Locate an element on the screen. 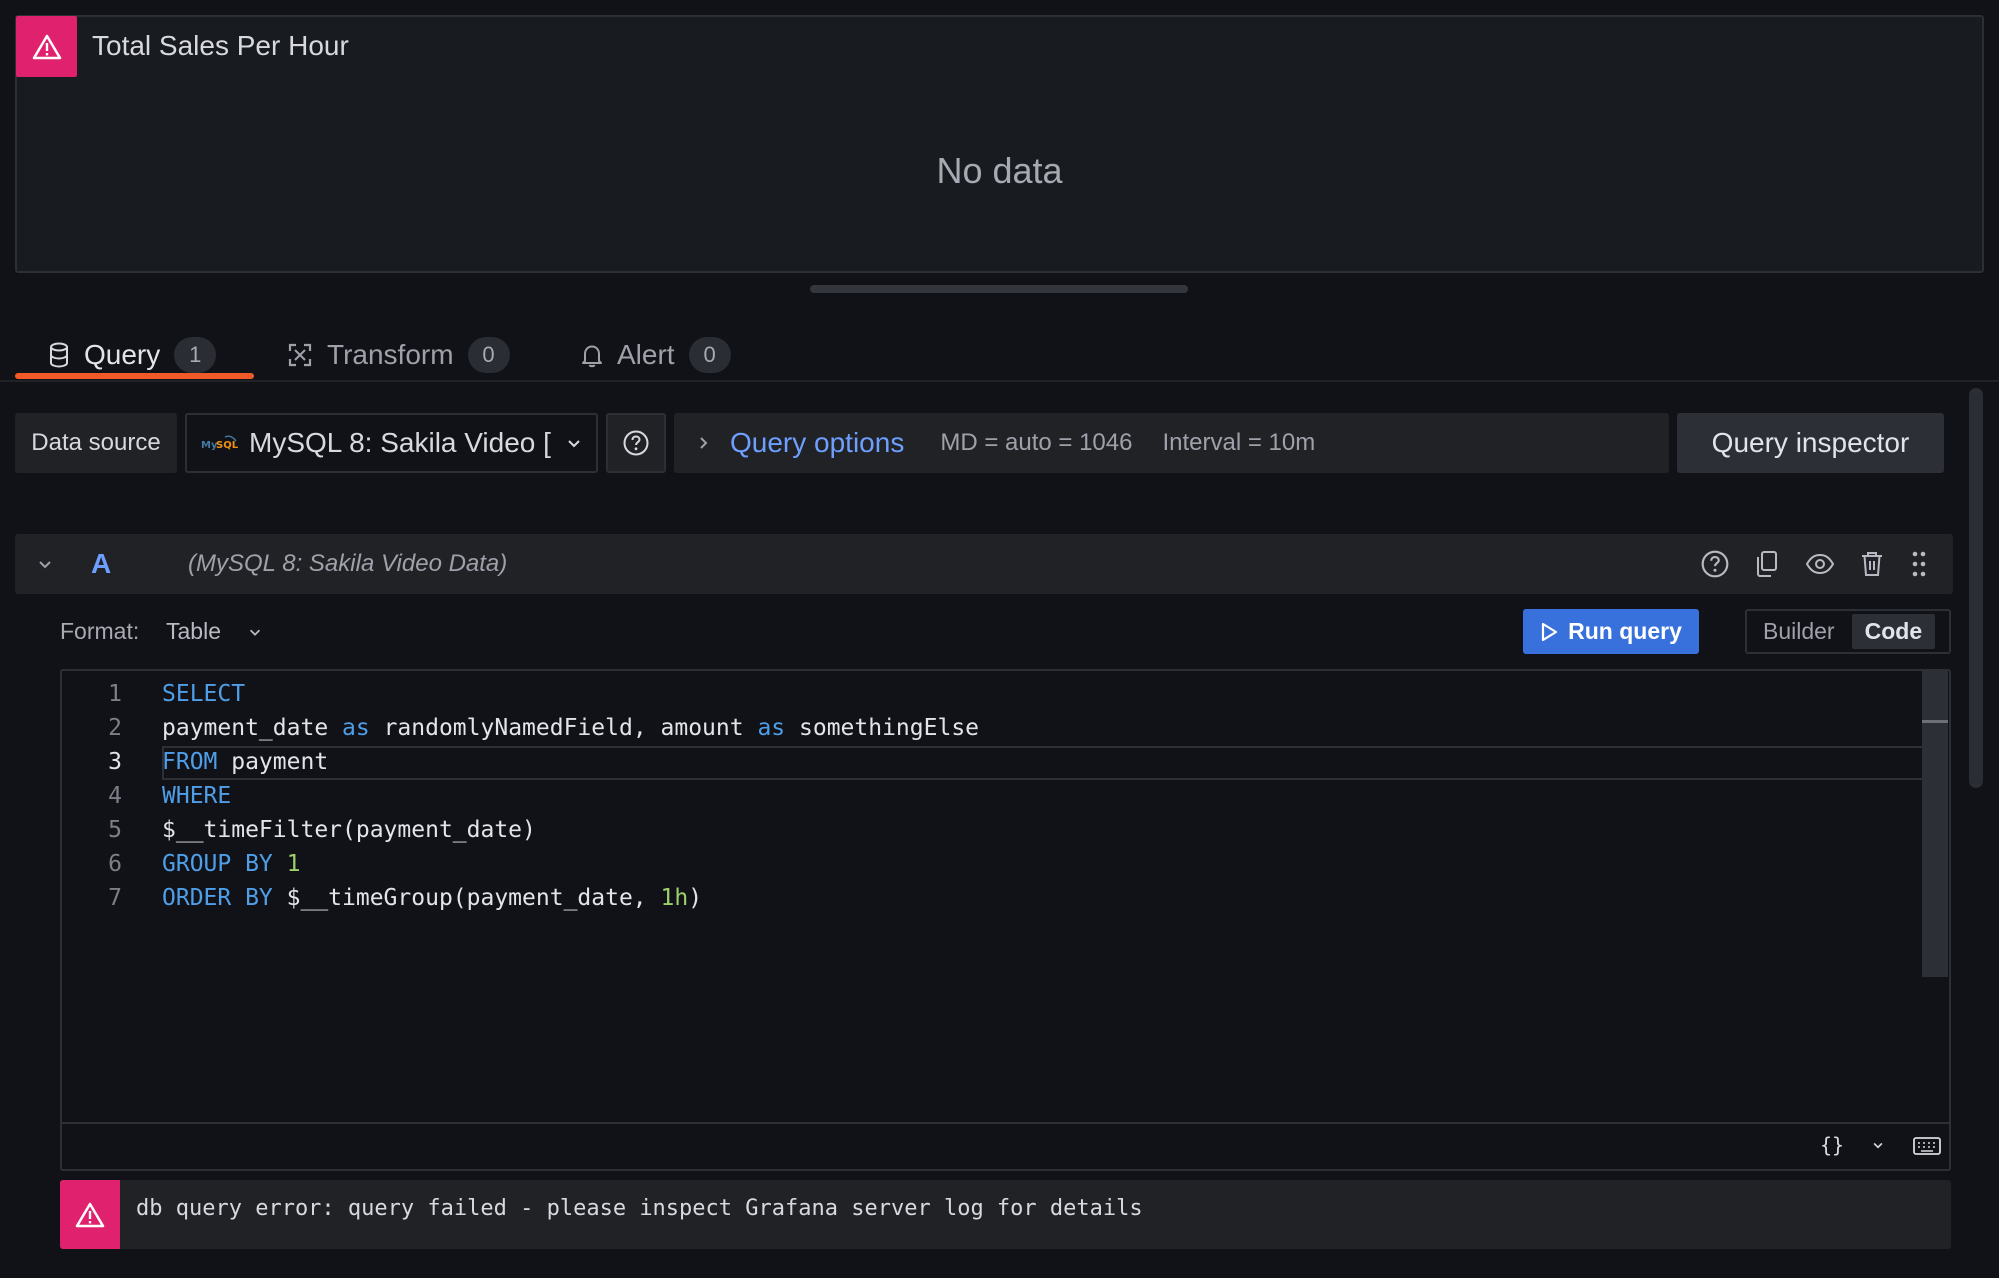  no-data-message: No data is located at coordinates (999, 170).